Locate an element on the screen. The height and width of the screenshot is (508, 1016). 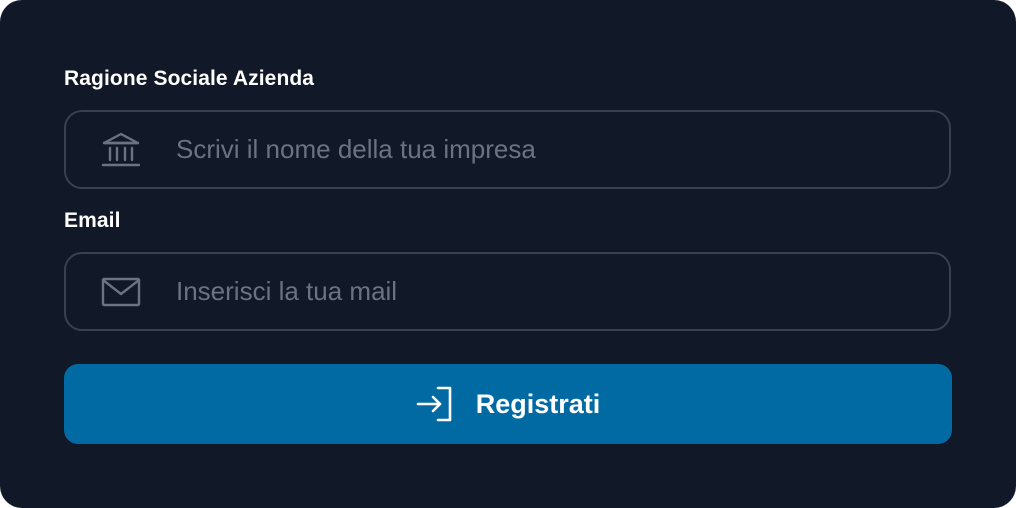
email-label: Email is located at coordinates (92, 220).